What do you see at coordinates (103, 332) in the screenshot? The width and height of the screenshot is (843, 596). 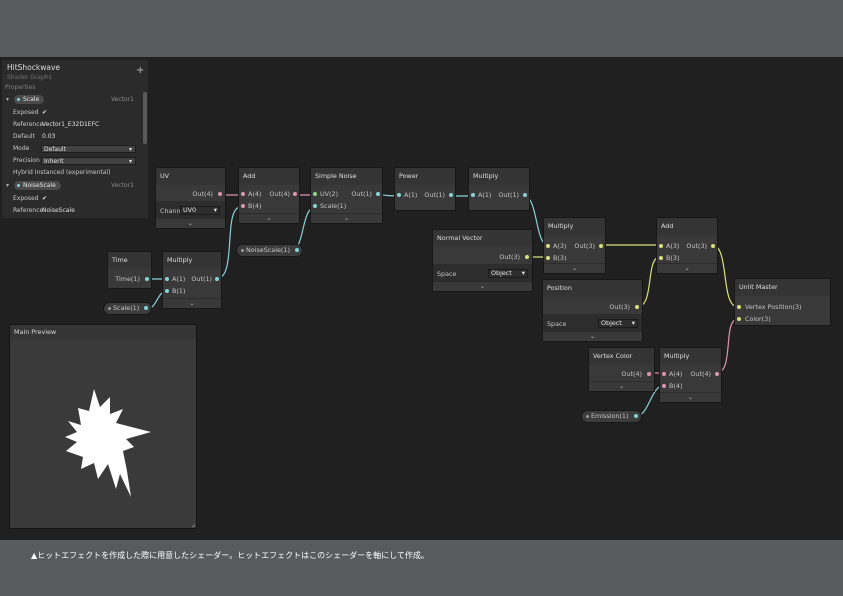 I see `main-preview-title: Main Preview` at bounding box center [103, 332].